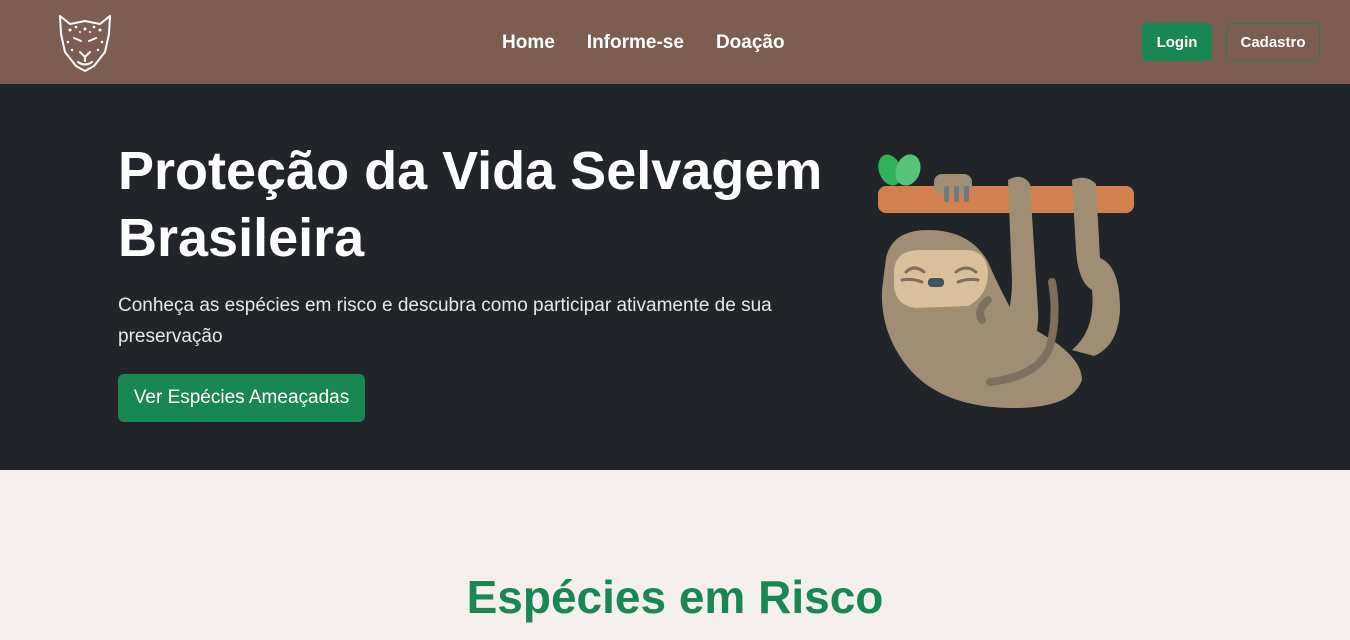 The image size is (1350, 640). I want to click on sloth-illustration-icon, so click(1006, 281).